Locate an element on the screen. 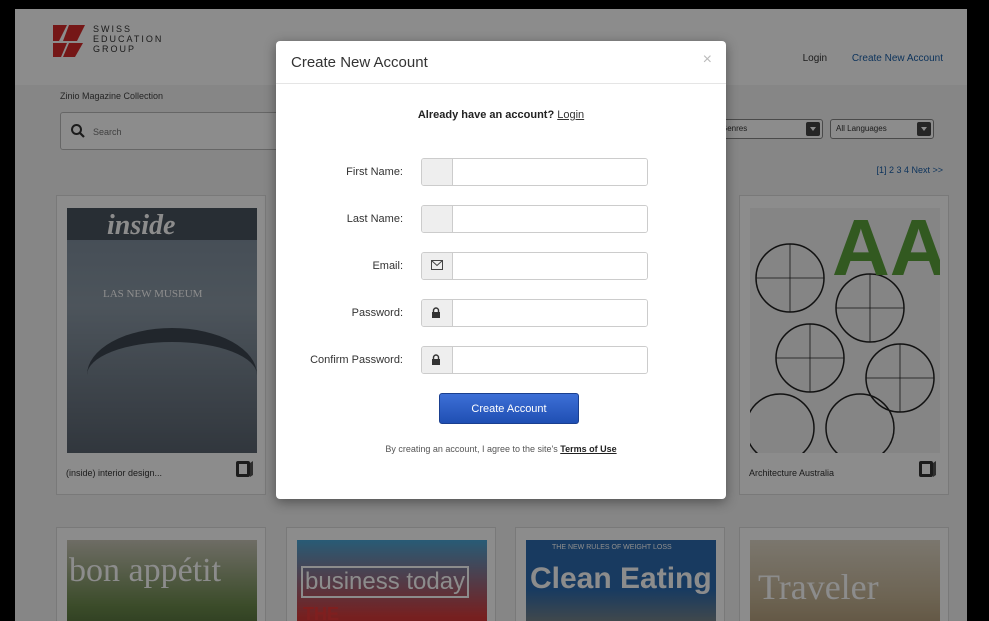  envelope-icon is located at coordinates (437, 265).